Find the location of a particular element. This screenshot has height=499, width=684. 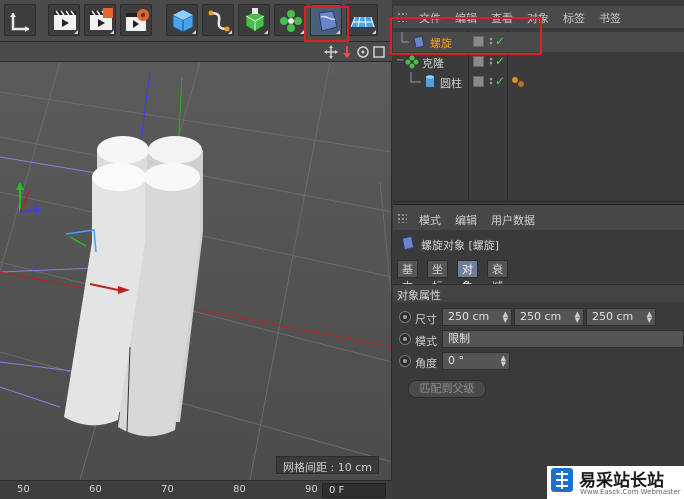

menu-user-data: 用户数据 is located at coordinates (513, 220).